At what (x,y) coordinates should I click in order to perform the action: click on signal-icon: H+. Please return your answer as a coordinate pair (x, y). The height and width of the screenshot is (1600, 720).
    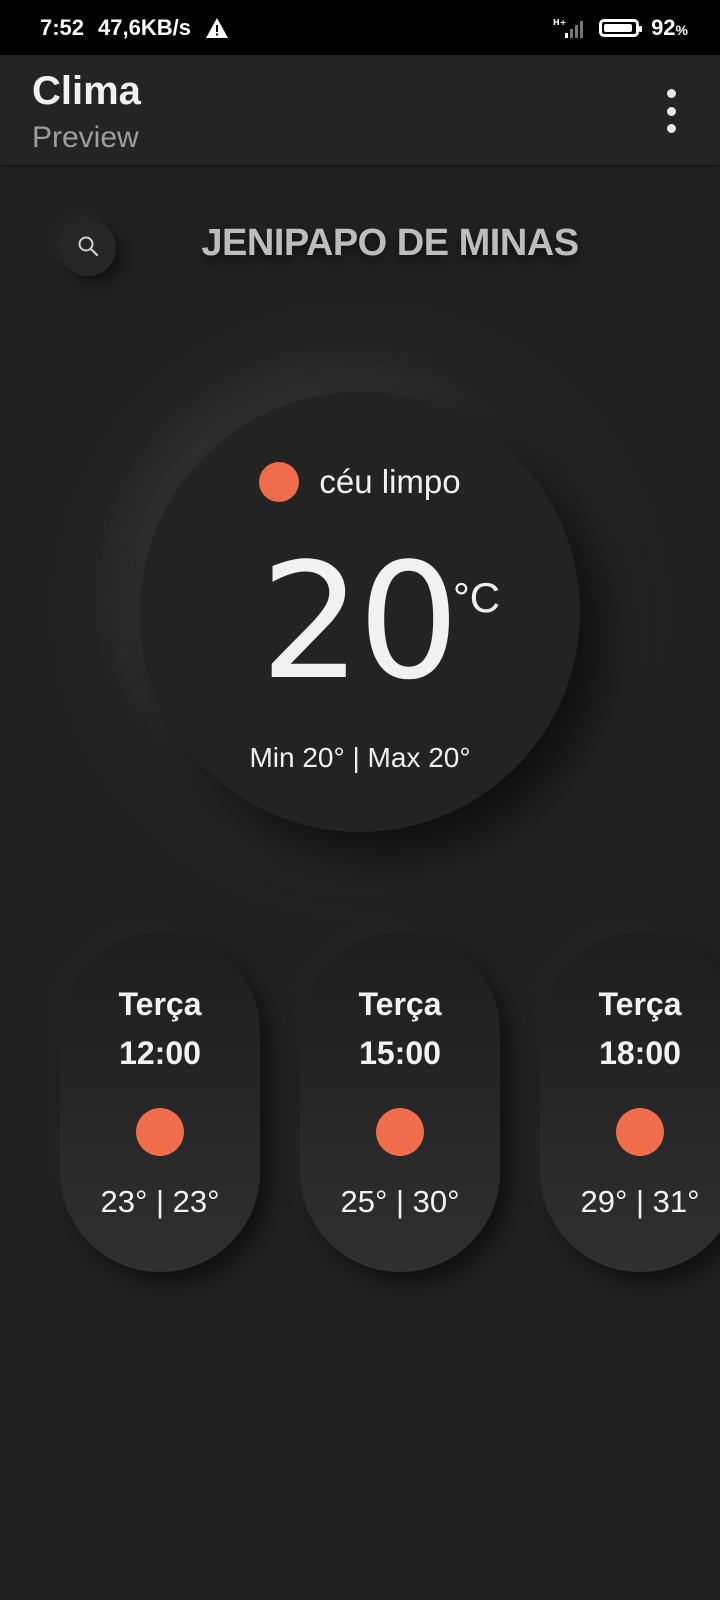
    Looking at the image, I should click on (569, 28).